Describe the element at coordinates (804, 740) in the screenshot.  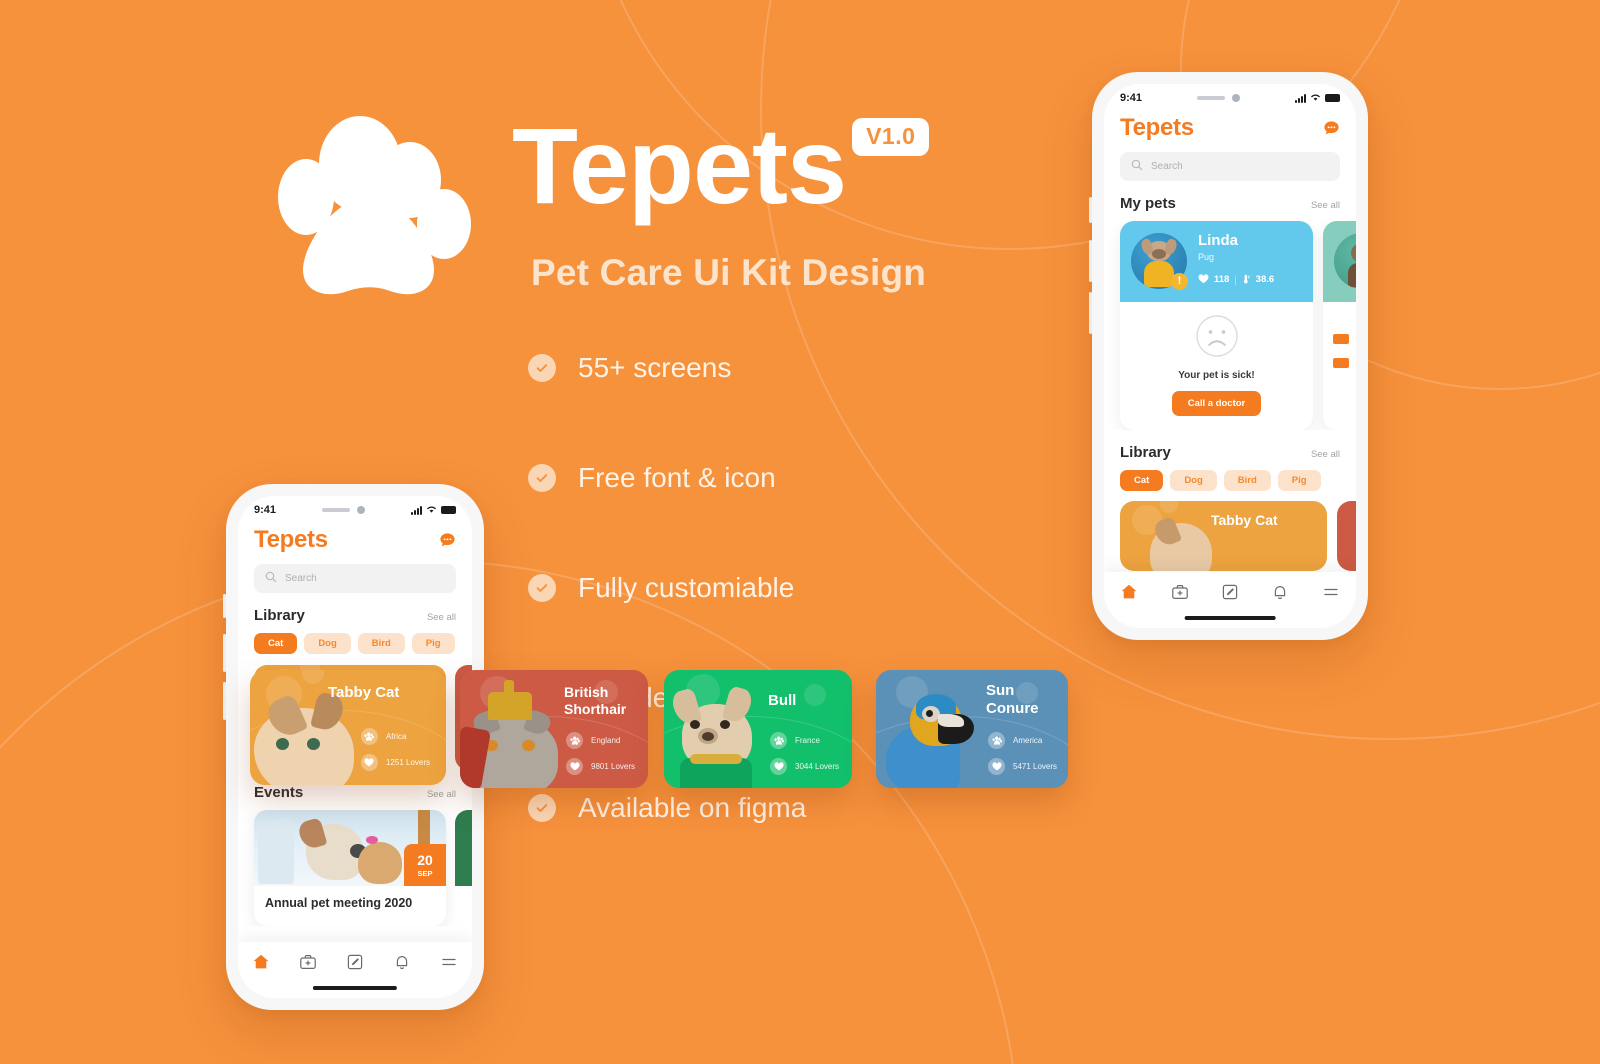
I see `origin-row: France` at that location.